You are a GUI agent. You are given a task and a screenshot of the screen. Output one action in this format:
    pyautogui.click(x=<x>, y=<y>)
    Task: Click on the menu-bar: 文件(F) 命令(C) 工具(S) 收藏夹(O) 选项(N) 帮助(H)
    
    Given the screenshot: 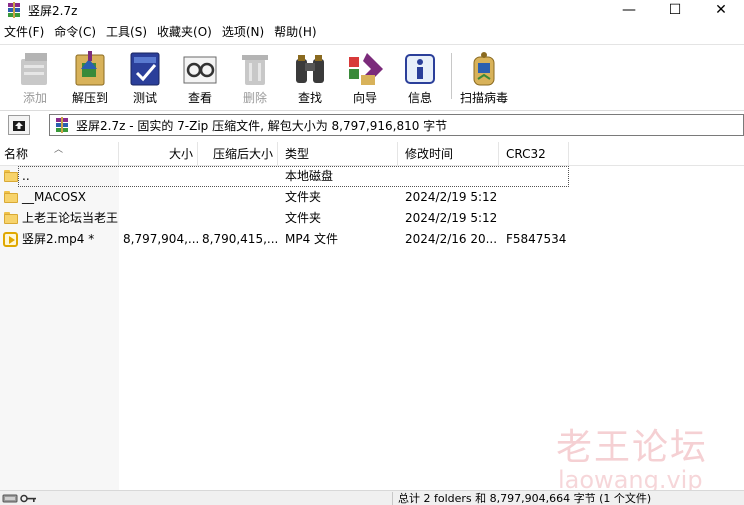 What is the action you would take?
    pyautogui.click(x=372, y=32)
    